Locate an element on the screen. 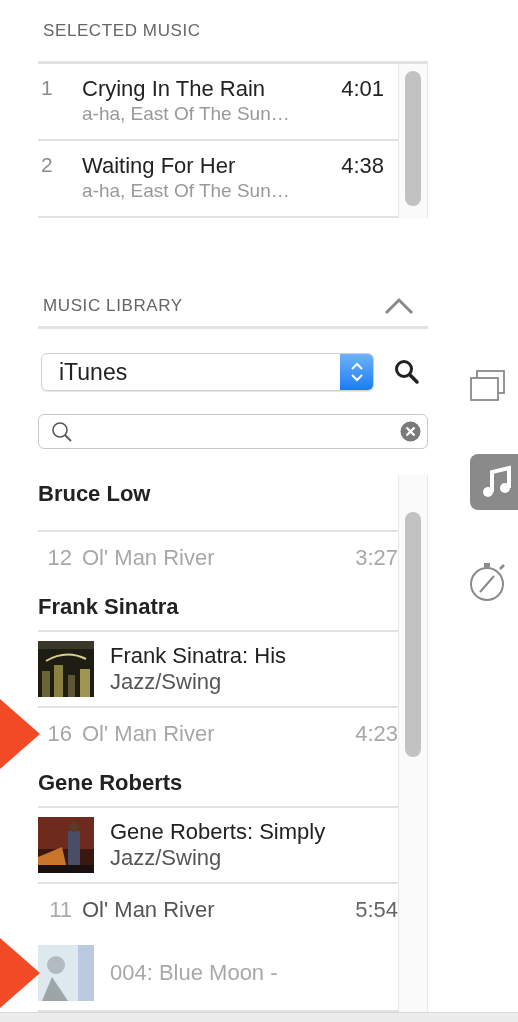 The image size is (518, 1022). track-number: 2 is located at coordinates (47, 165).